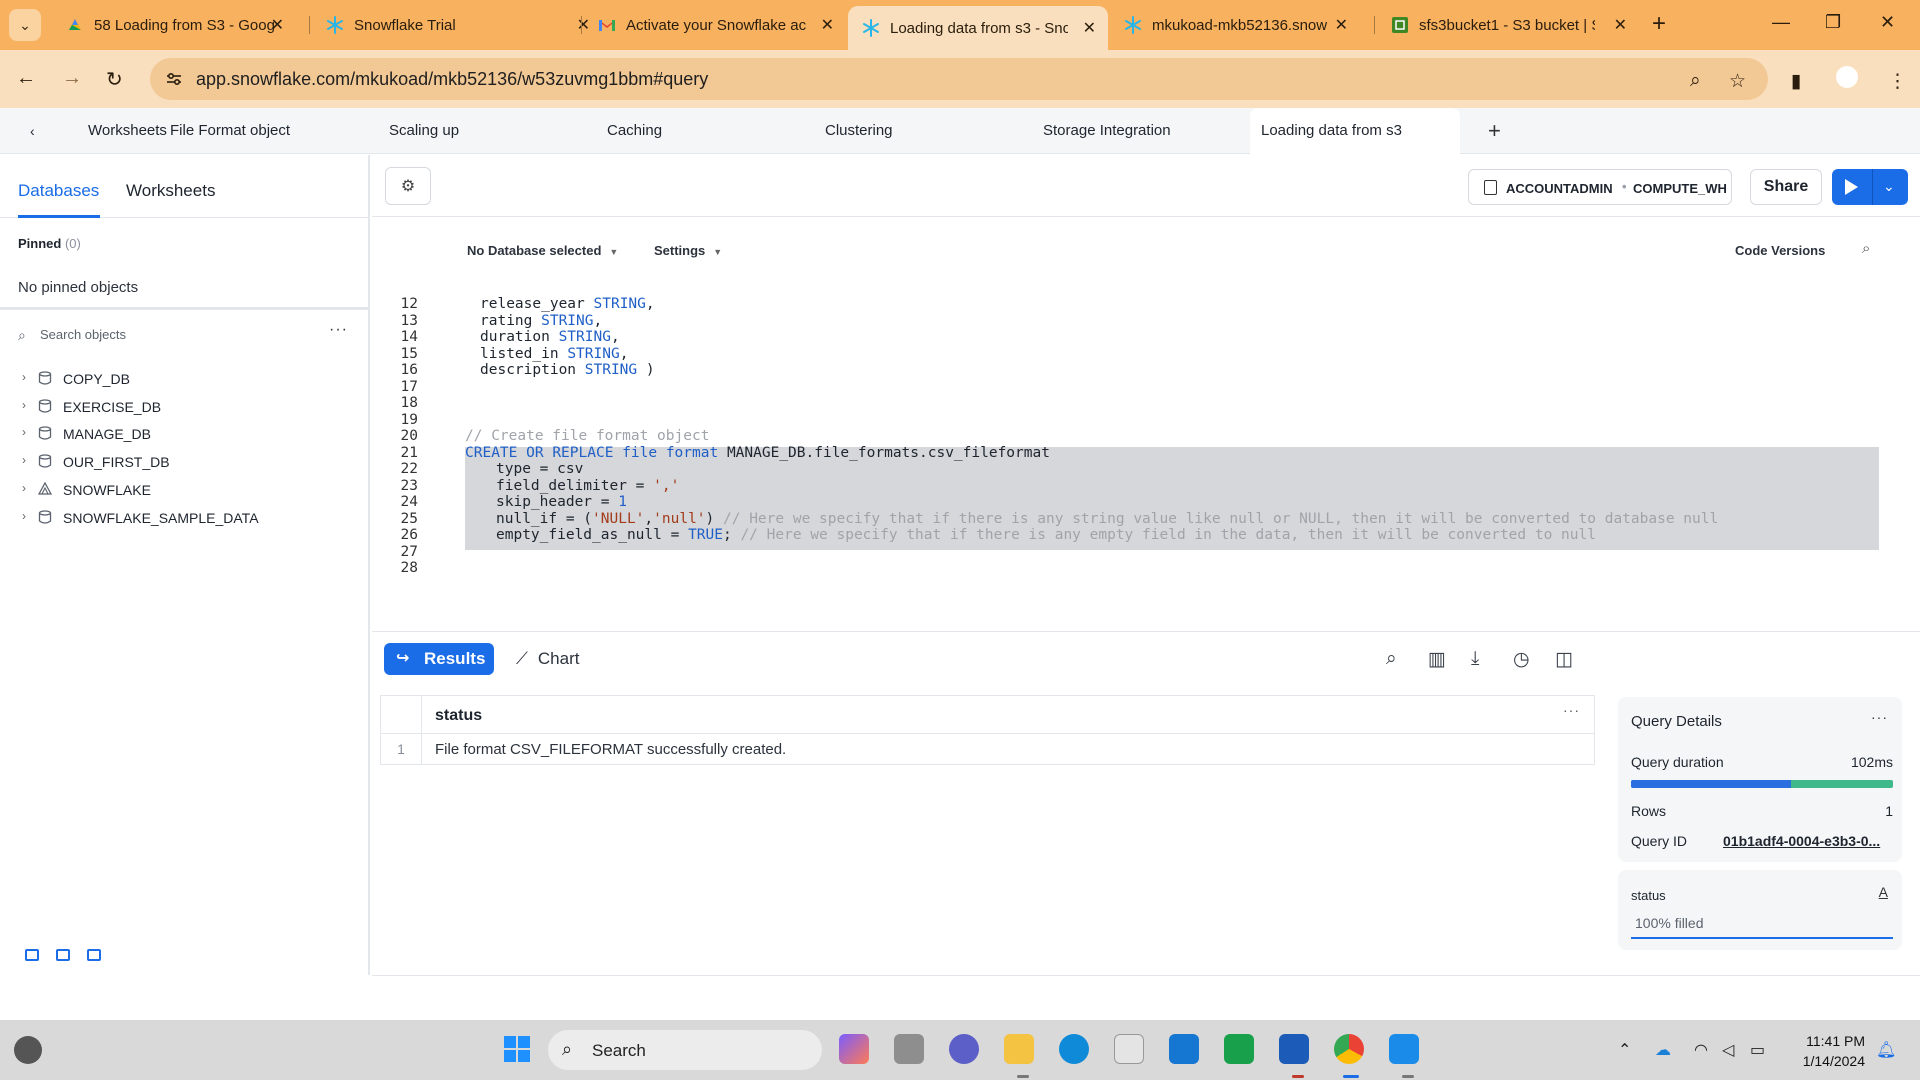  Describe the element at coordinates (183, 434) in the screenshot. I see `database-item-manage-db: › MANAGE_DB` at that location.